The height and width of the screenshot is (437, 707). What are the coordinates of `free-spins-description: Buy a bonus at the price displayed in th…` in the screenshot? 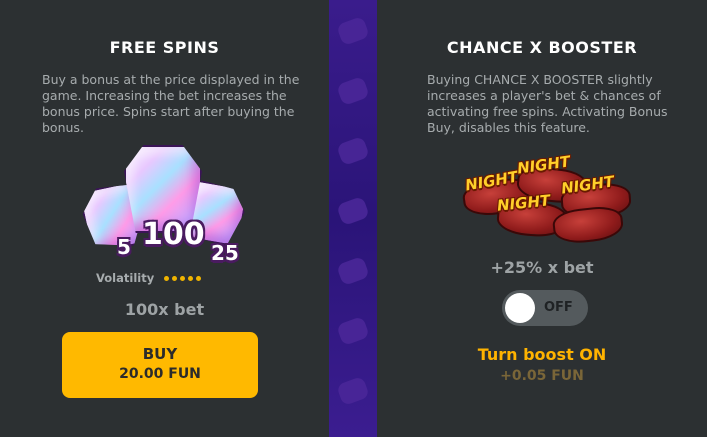 It's located at (171, 103).